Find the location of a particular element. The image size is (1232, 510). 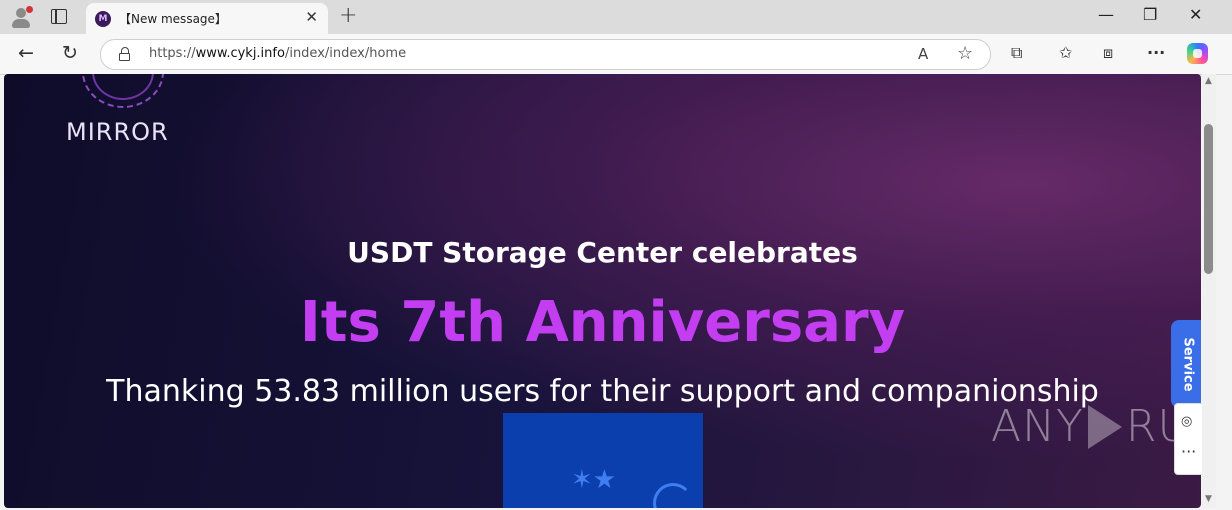

back-button: ← is located at coordinates (26, 53).